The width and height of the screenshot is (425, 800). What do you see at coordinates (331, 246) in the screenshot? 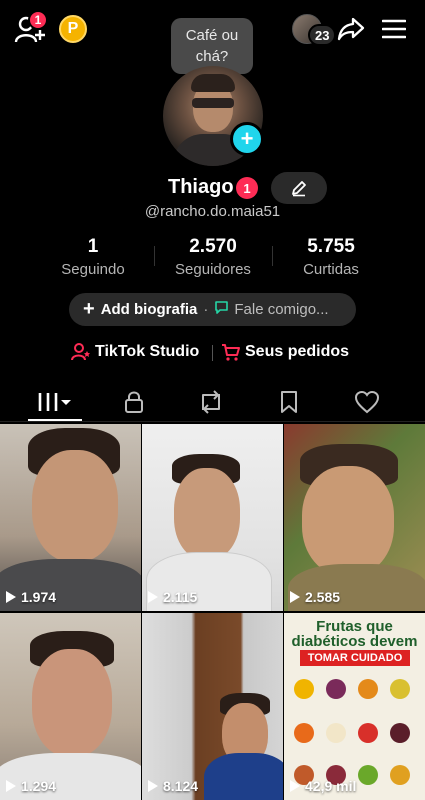
I see `stat-value: 5.755` at bounding box center [331, 246].